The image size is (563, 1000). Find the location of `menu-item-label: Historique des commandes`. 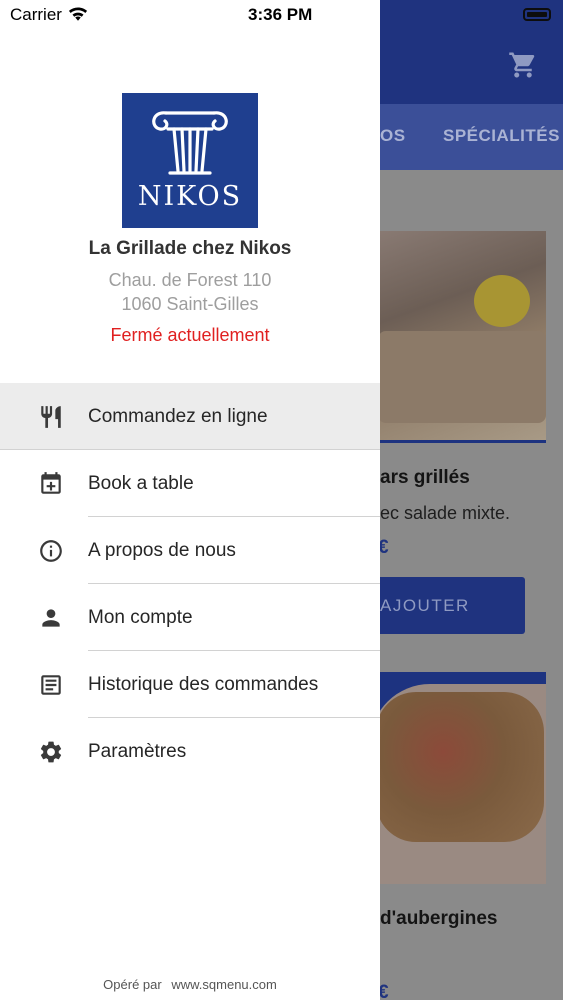

menu-item-label: Historique des commandes is located at coordinates (203, 684).